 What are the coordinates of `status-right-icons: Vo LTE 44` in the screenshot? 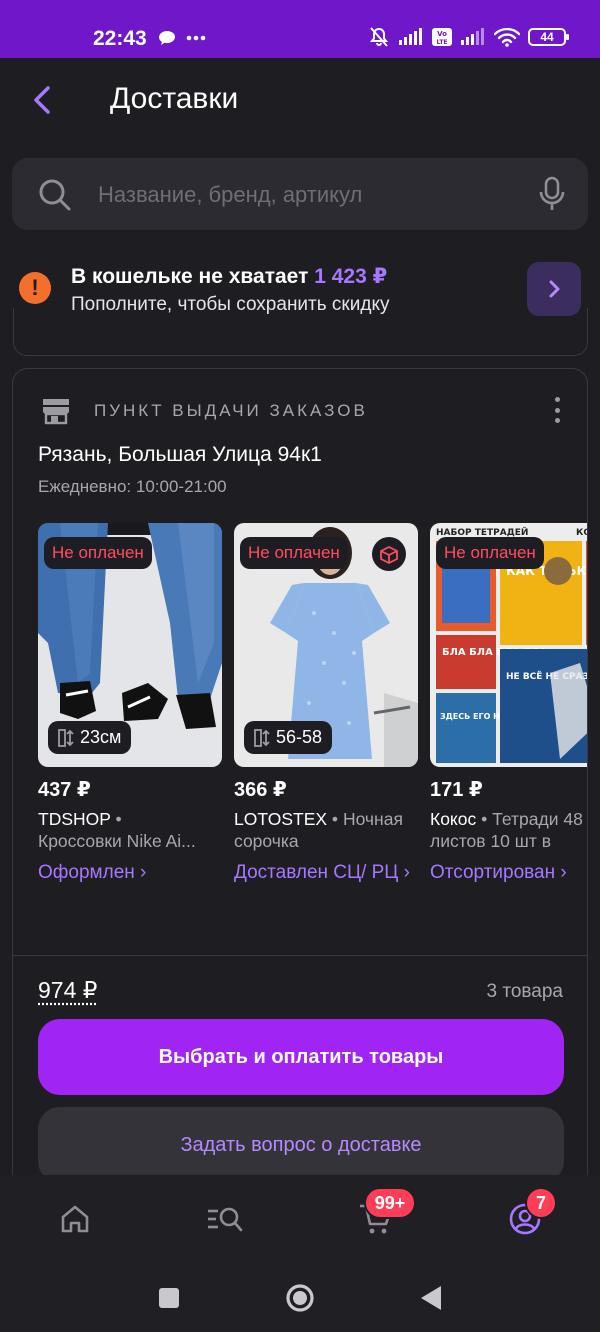 It's located at (468, 37).